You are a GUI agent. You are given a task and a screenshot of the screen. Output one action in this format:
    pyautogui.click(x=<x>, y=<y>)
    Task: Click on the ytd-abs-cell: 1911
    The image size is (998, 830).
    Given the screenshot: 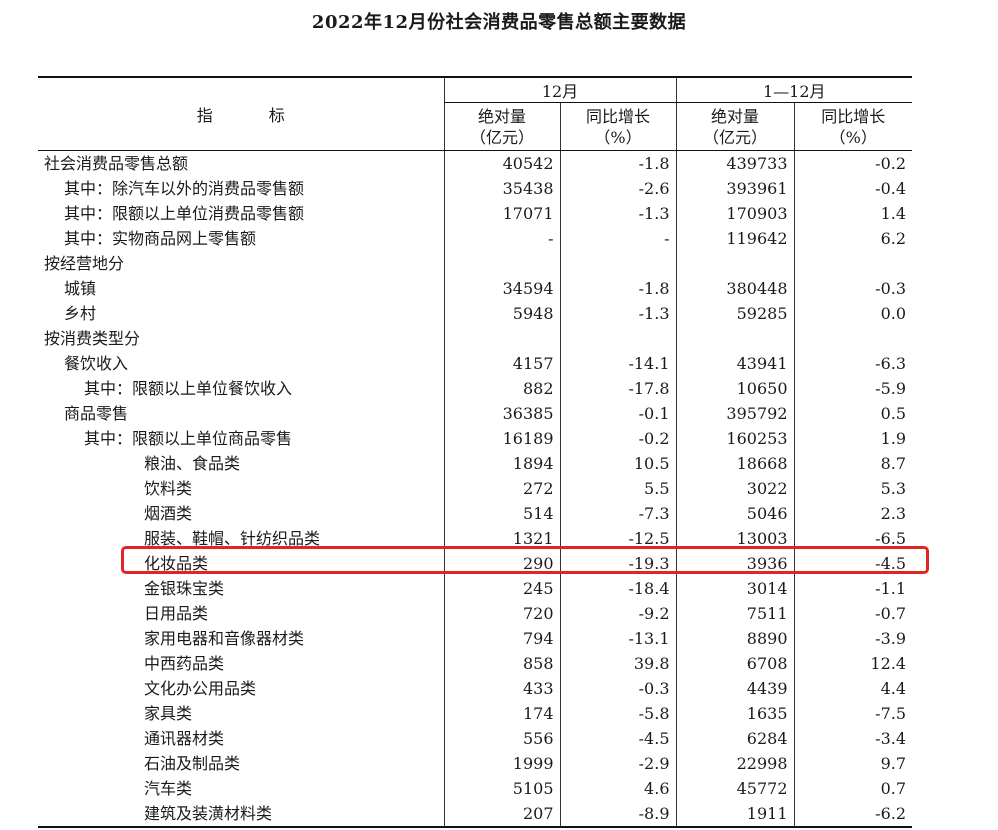 What is the action you would take?
    pyautogui.click(x=734, y=814)
    